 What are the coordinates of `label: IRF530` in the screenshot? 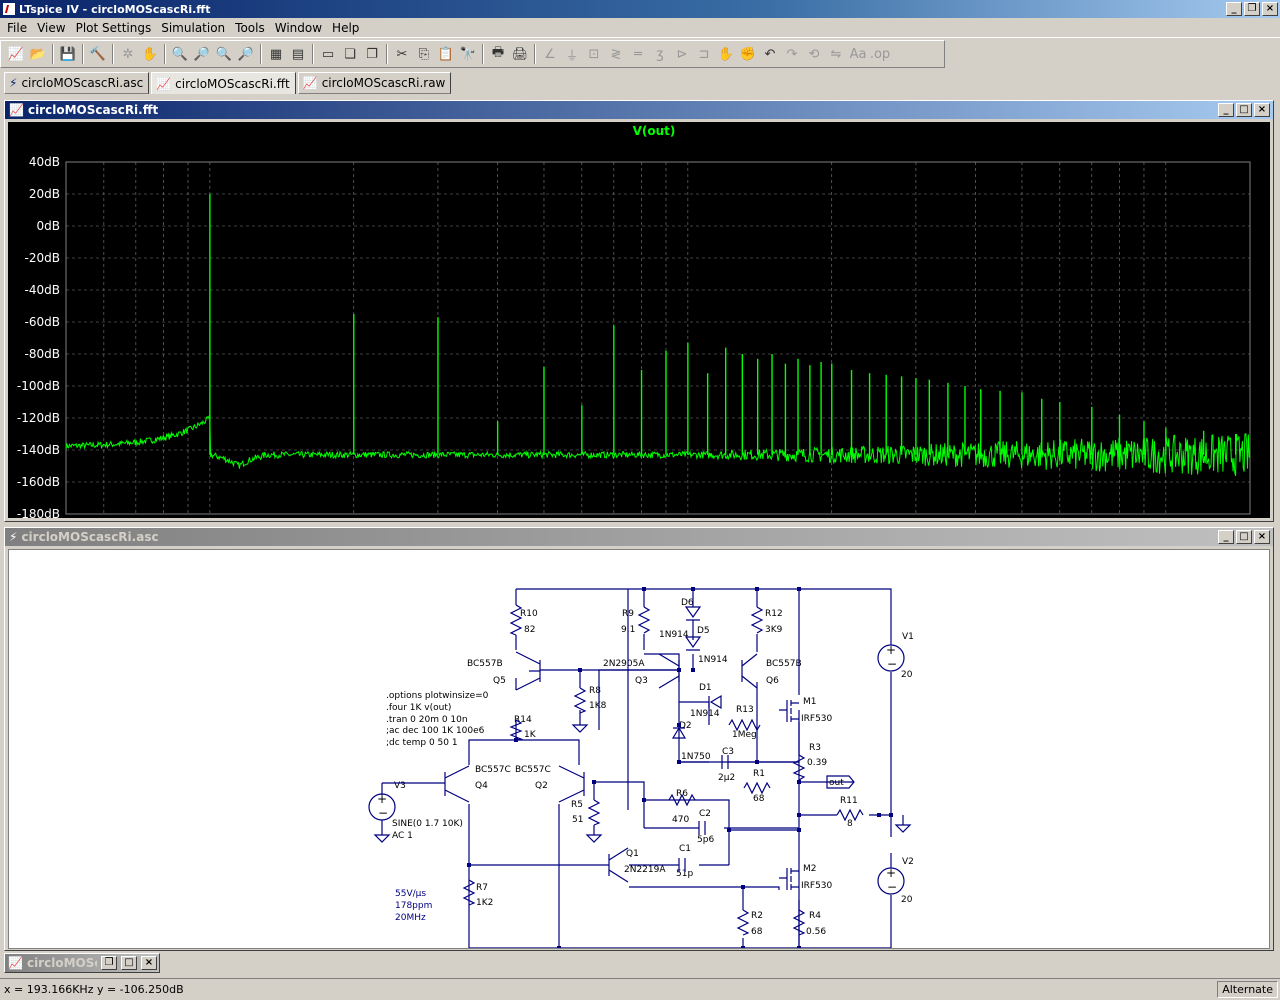 It's located at (817, 886).